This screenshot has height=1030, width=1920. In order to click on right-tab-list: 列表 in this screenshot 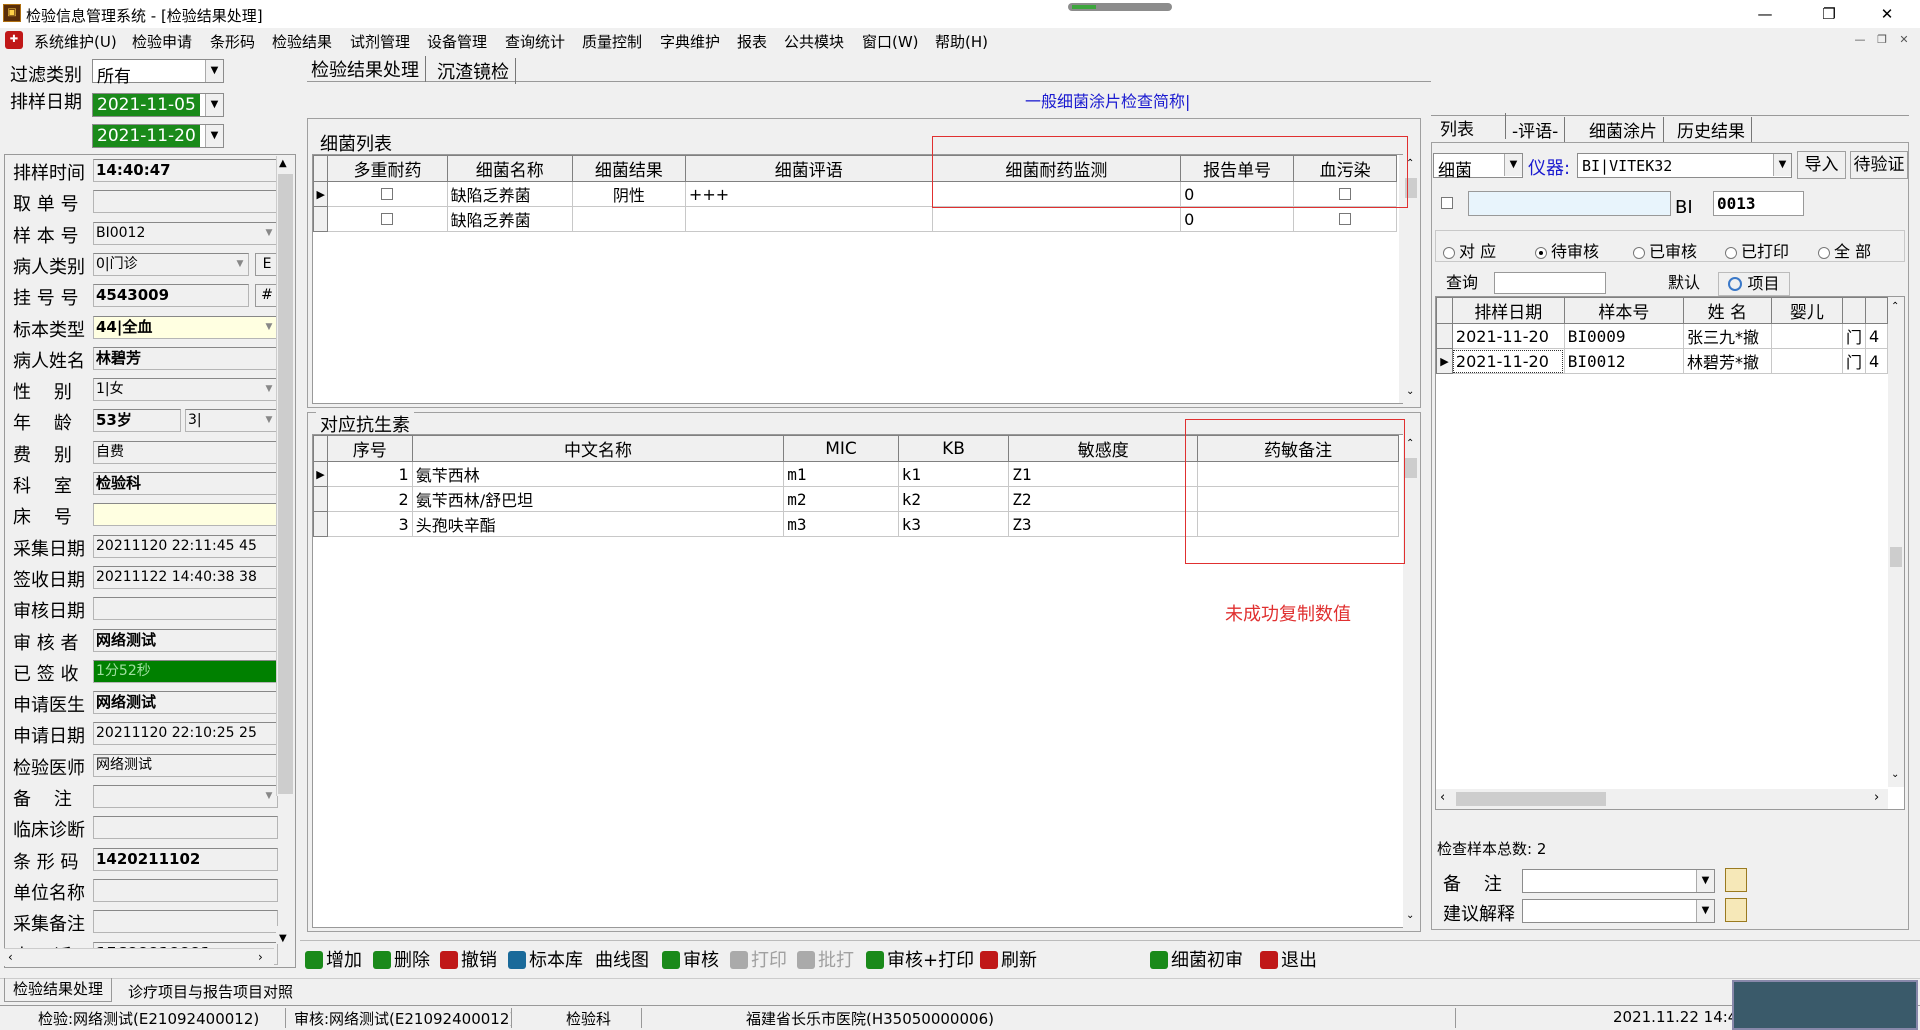, I will do `click(1457, 127)`.